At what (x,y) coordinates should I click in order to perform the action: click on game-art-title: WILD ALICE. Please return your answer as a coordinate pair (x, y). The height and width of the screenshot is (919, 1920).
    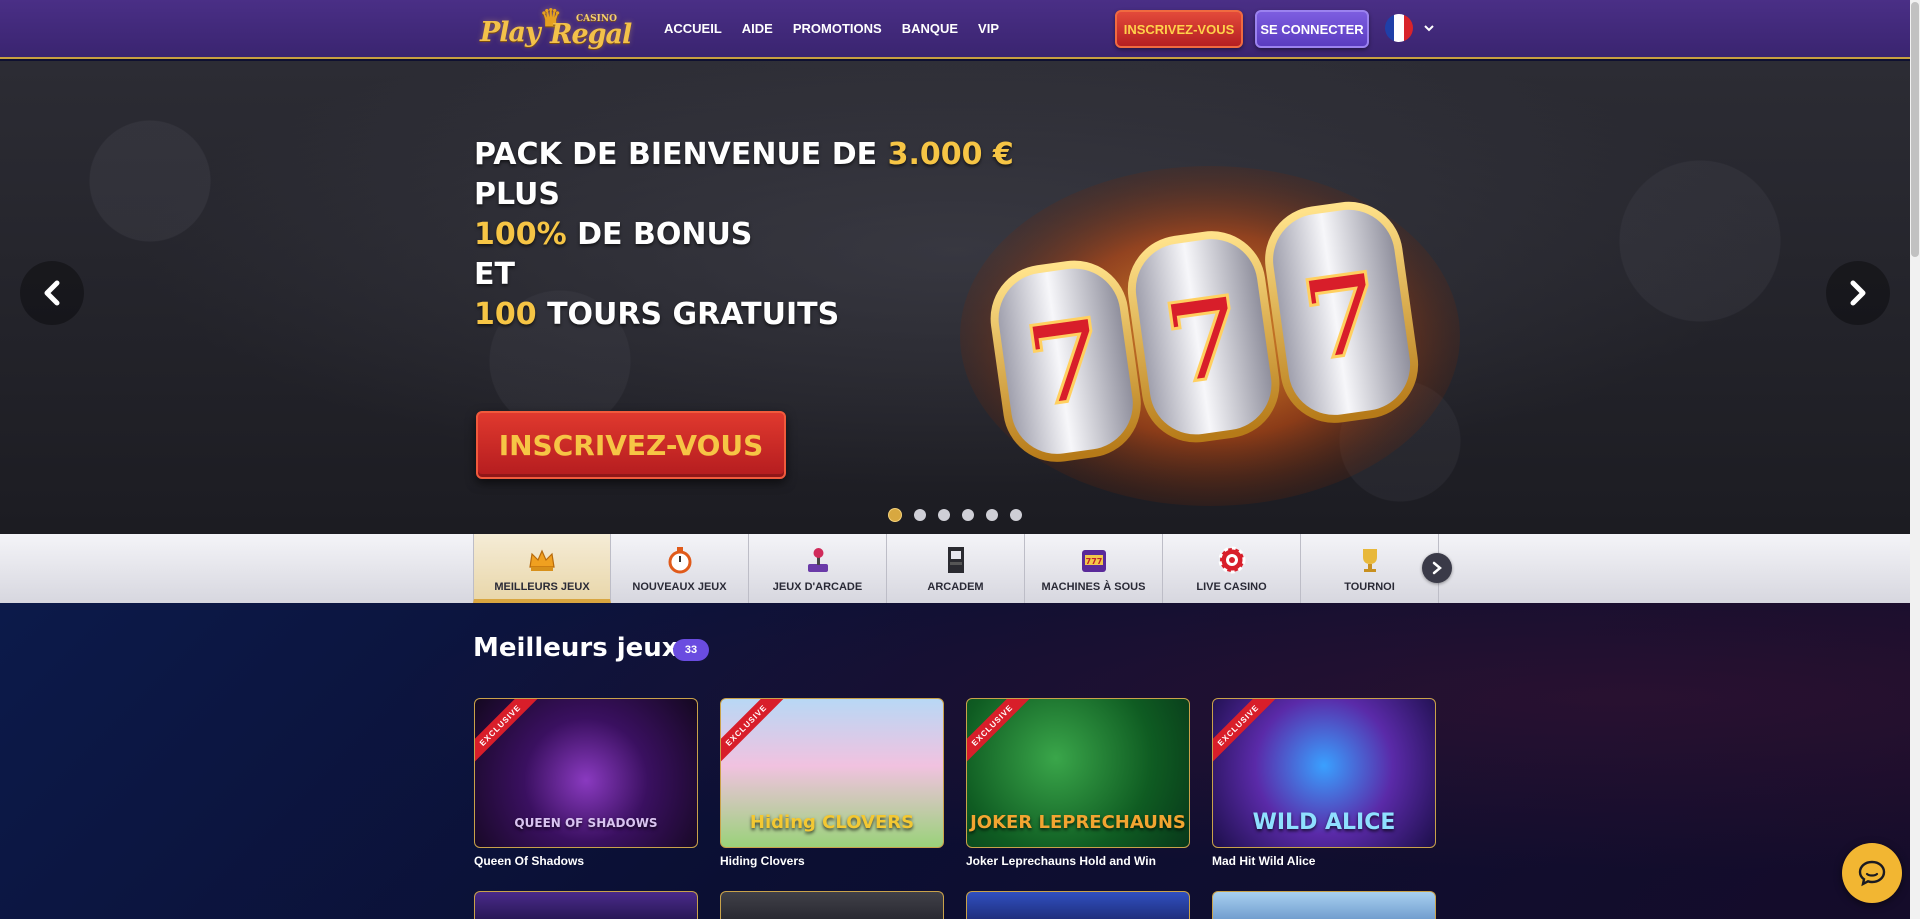
    Looking at the image, I should click on (1324, 822).